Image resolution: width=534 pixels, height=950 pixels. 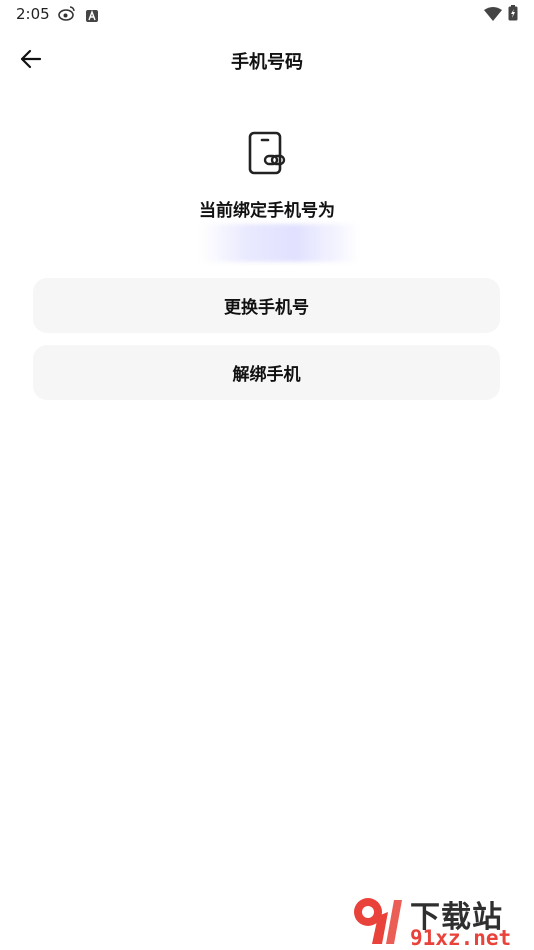 What do you see at coordinates (267, 14) in the screenshot?
I see `status-bar: 2:05` at bounding box center [267, 14].